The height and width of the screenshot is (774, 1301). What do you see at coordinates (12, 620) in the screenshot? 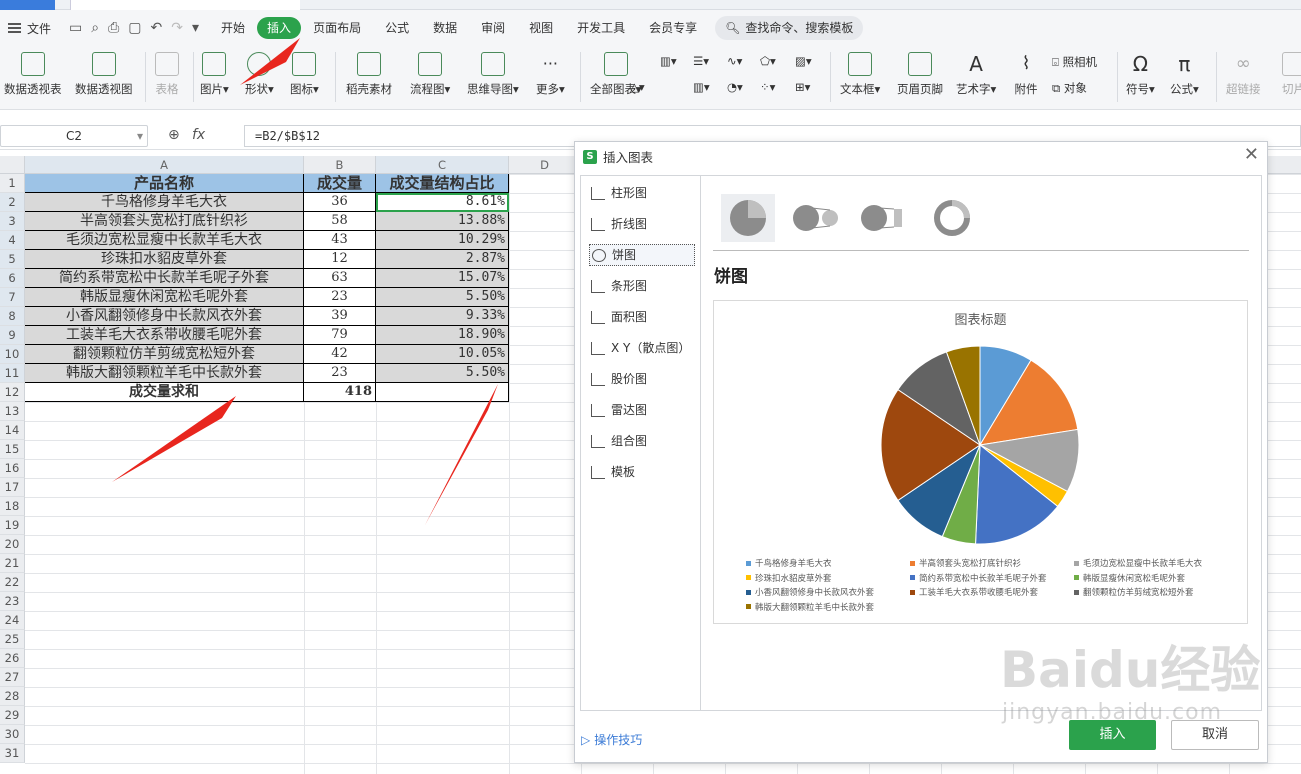
I see `row-header: 24` at bounding box center [12, 620].